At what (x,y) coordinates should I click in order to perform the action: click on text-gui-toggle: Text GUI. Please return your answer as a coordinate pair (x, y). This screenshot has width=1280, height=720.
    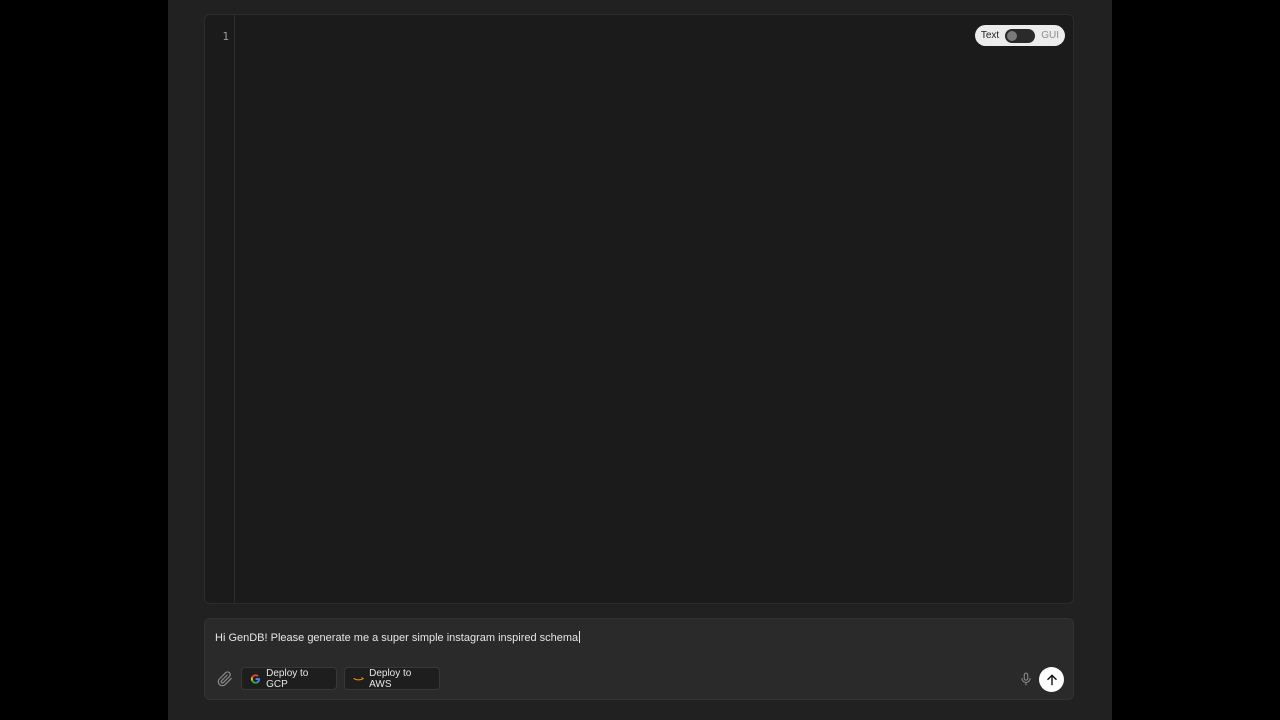
    Looking at the image, I should click on (1019, 35).